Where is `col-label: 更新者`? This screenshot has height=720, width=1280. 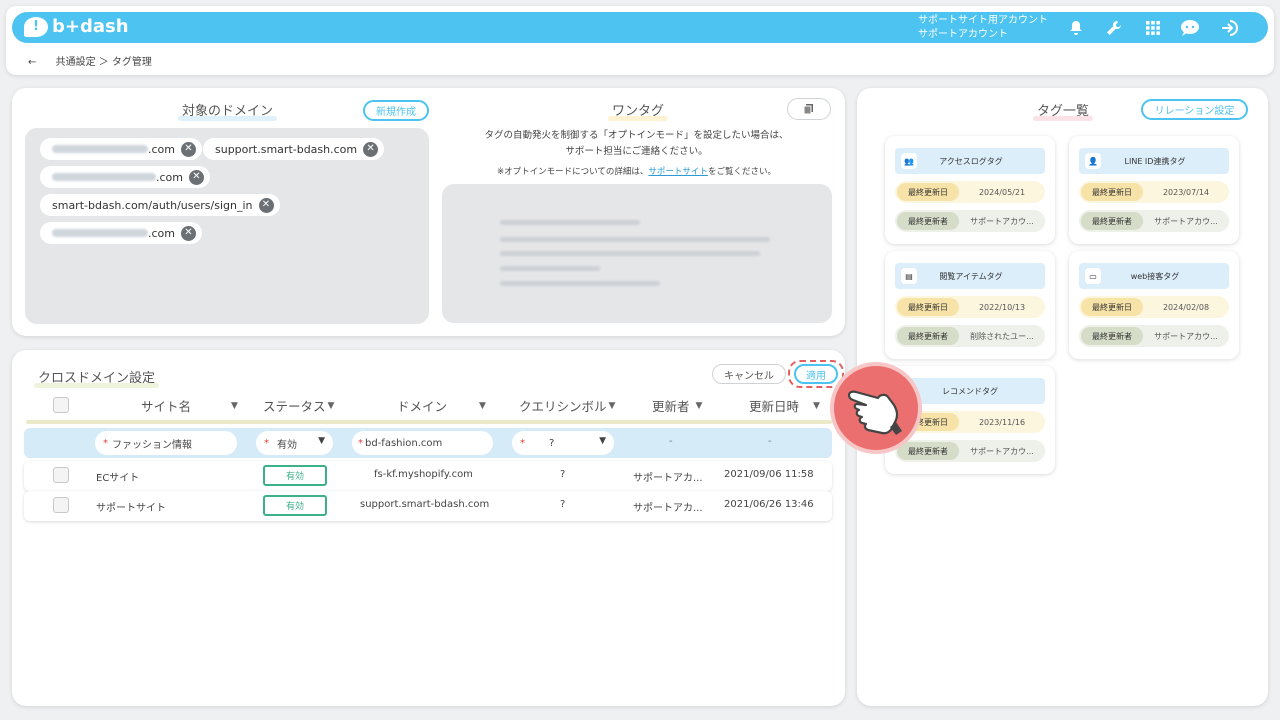 col-label: 更新者 is located at coordinates (671, 406).